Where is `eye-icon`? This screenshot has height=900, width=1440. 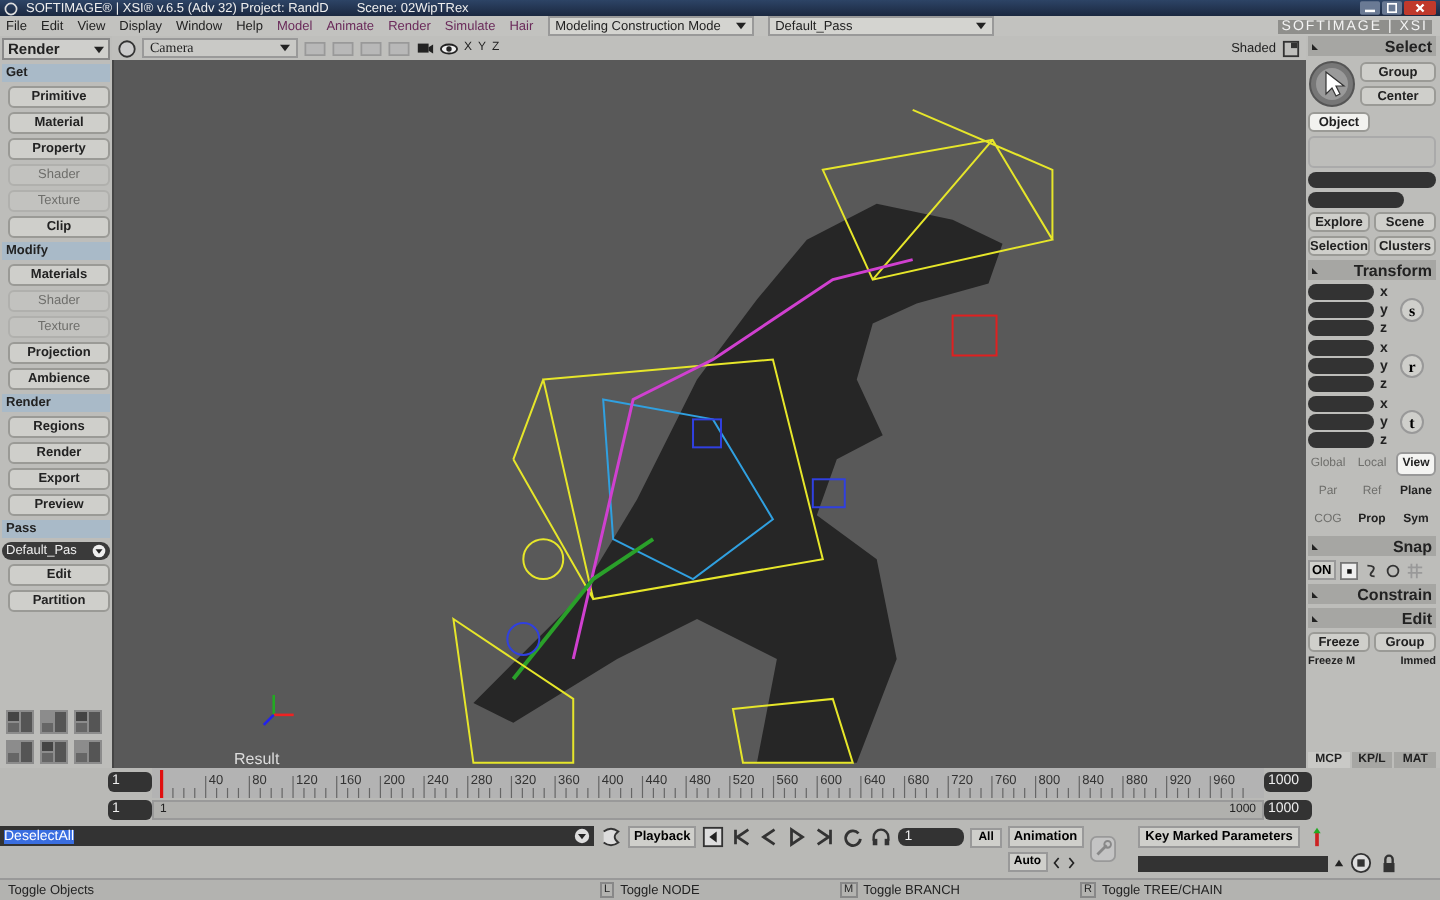
eye-icon is located at coordinates (449, 48).